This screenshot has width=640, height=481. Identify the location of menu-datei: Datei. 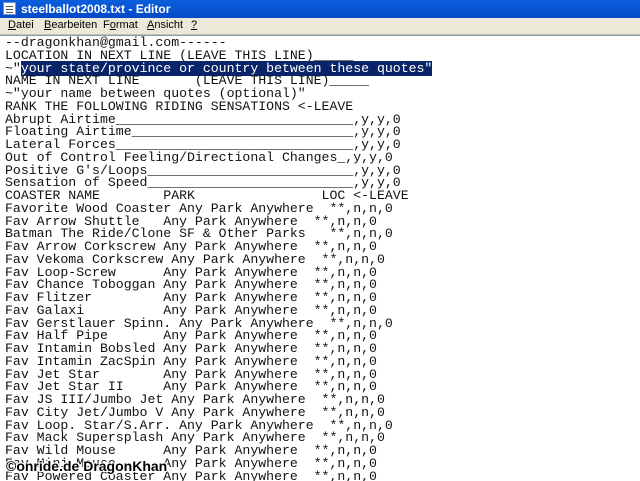
(21, 25).